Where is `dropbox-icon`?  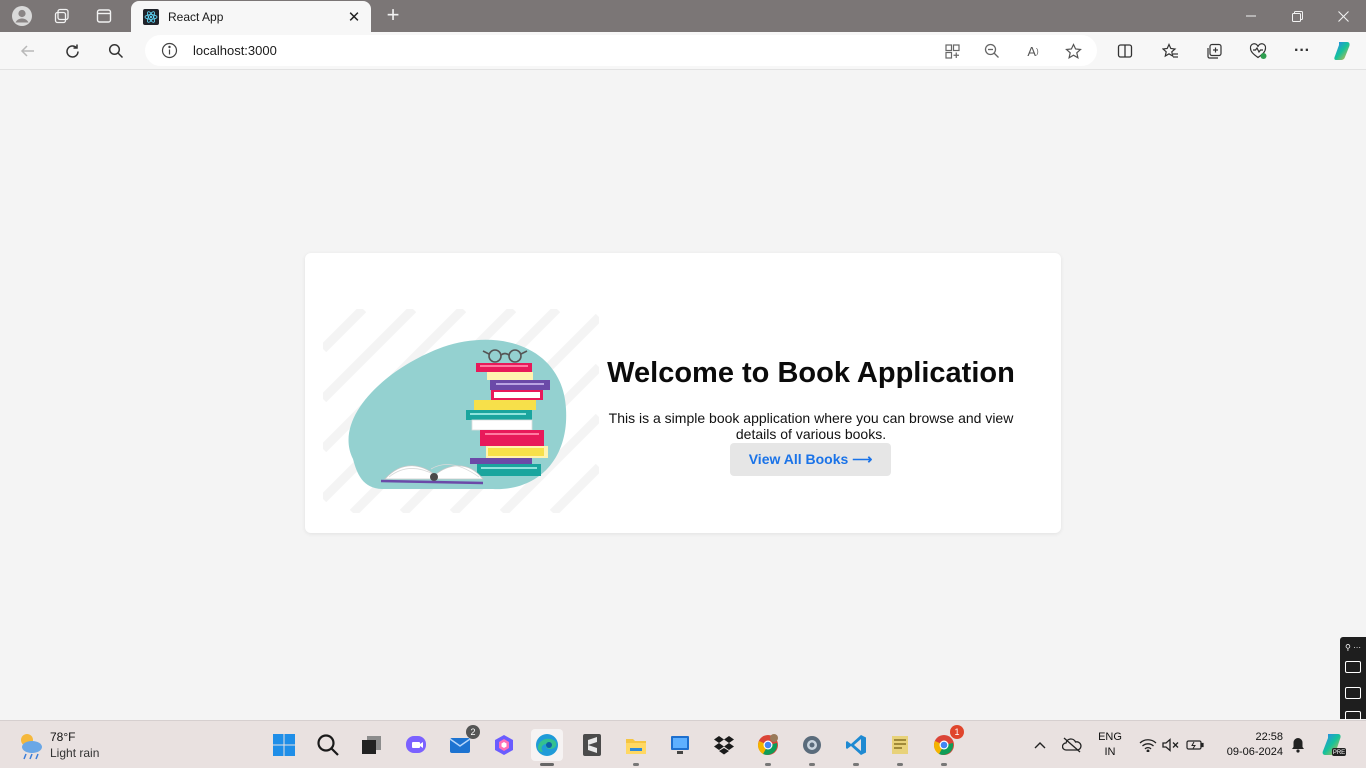 dropbox-icon is located at coordinates (724, 745).